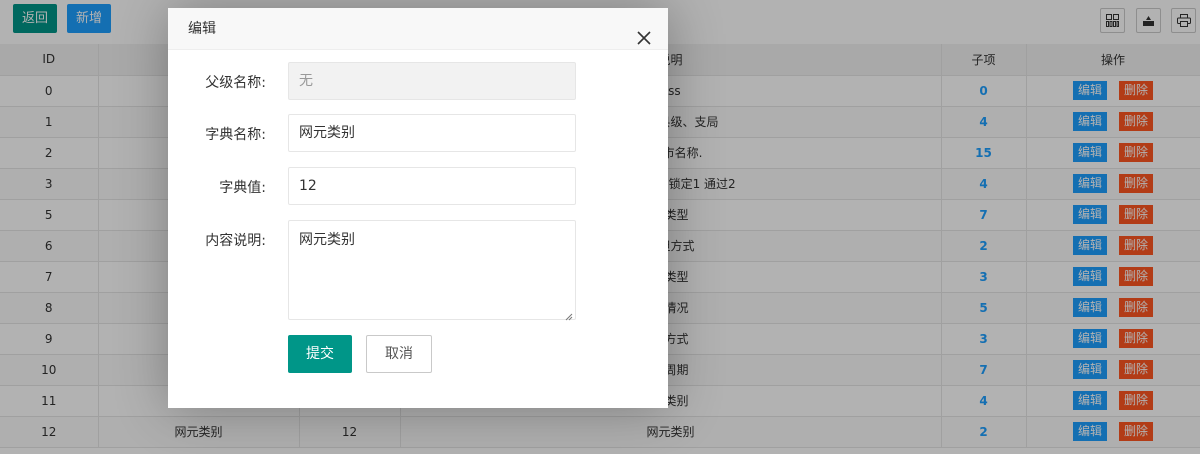 The width and height of the screenshot is (1200, 454). Describe the element at coordinates (242, 188) in the screenshot. I see `dict-value-label: 字典值:` at that location.